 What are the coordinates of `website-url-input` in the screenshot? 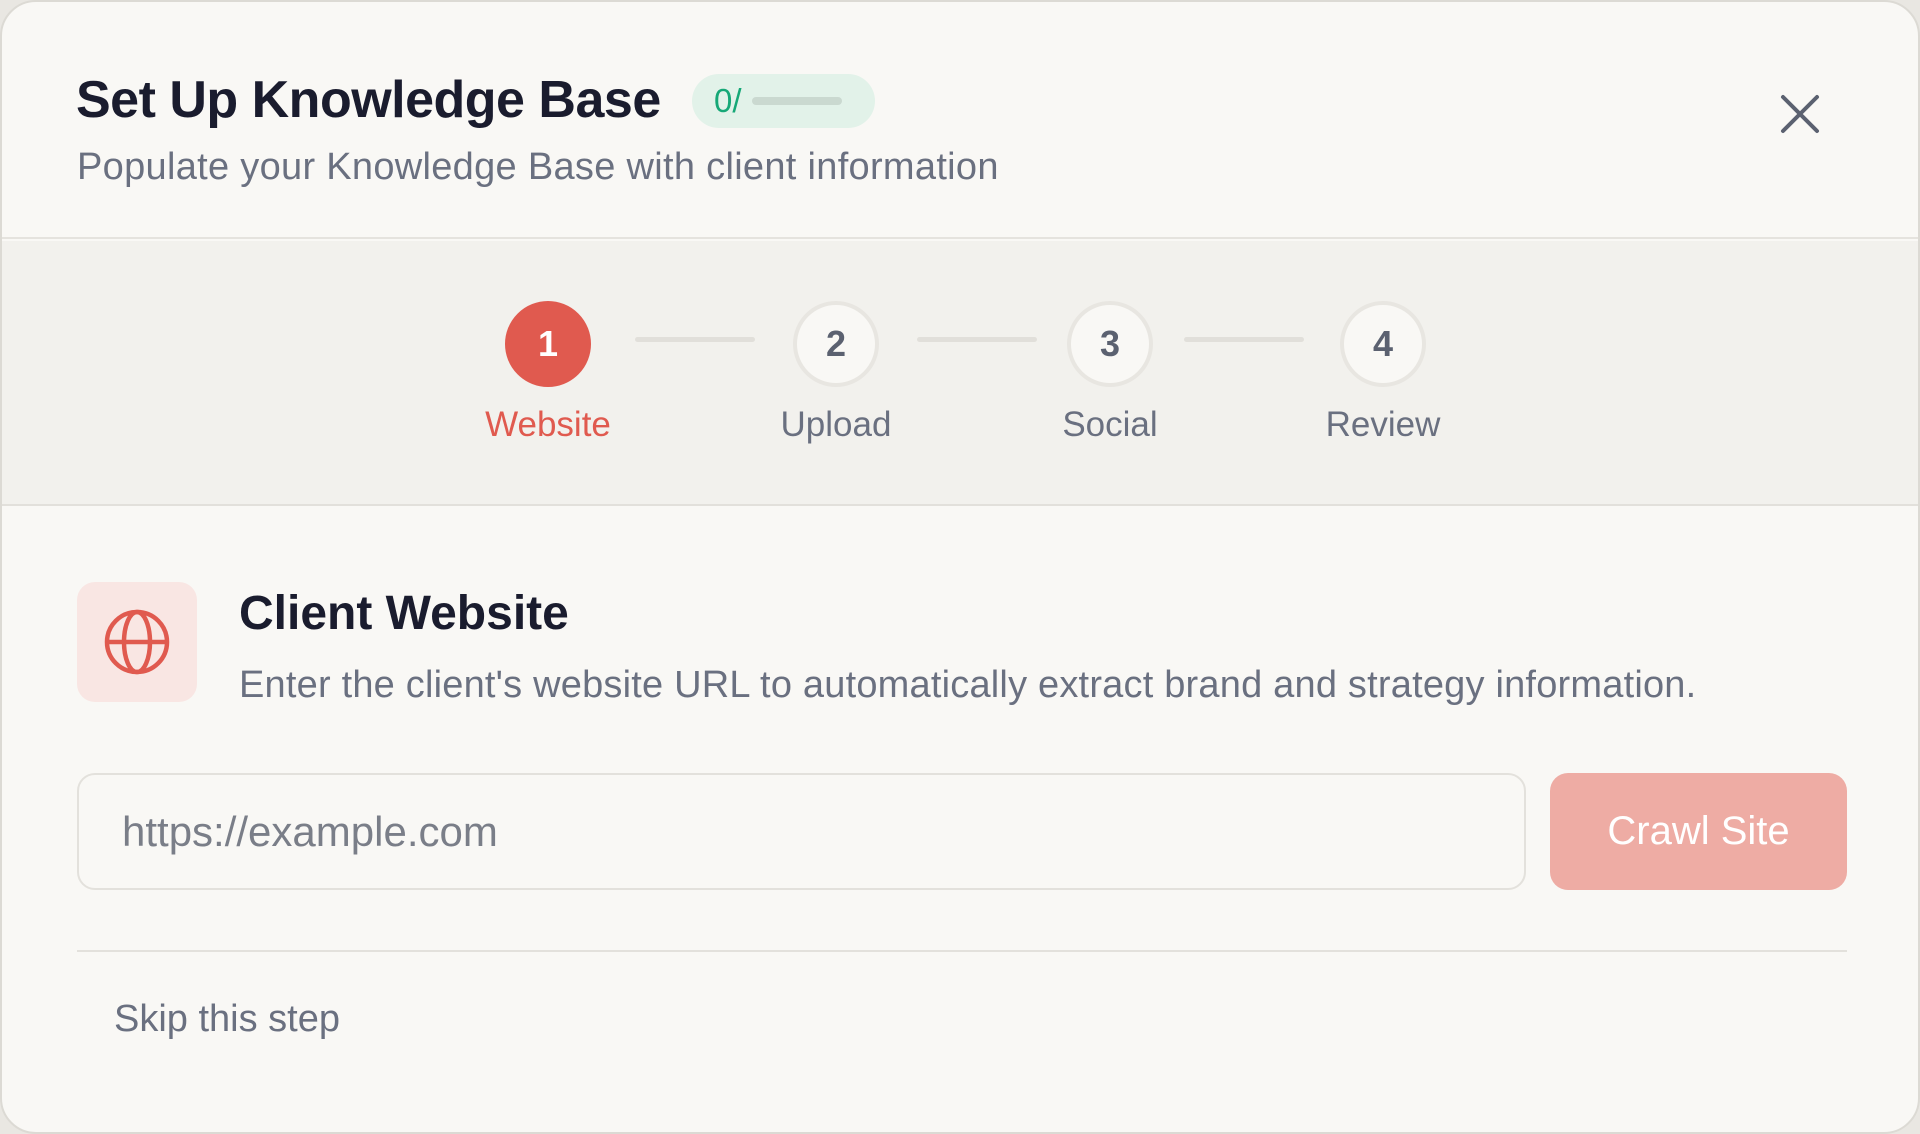 It's located at (801, 831).